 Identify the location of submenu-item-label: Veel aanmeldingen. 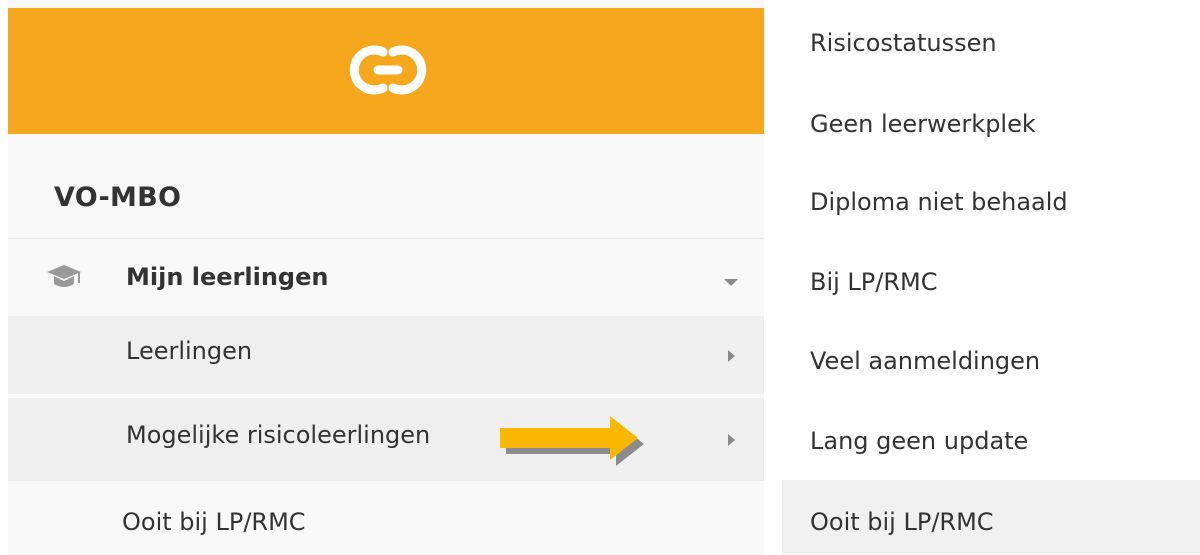
(925, 361).